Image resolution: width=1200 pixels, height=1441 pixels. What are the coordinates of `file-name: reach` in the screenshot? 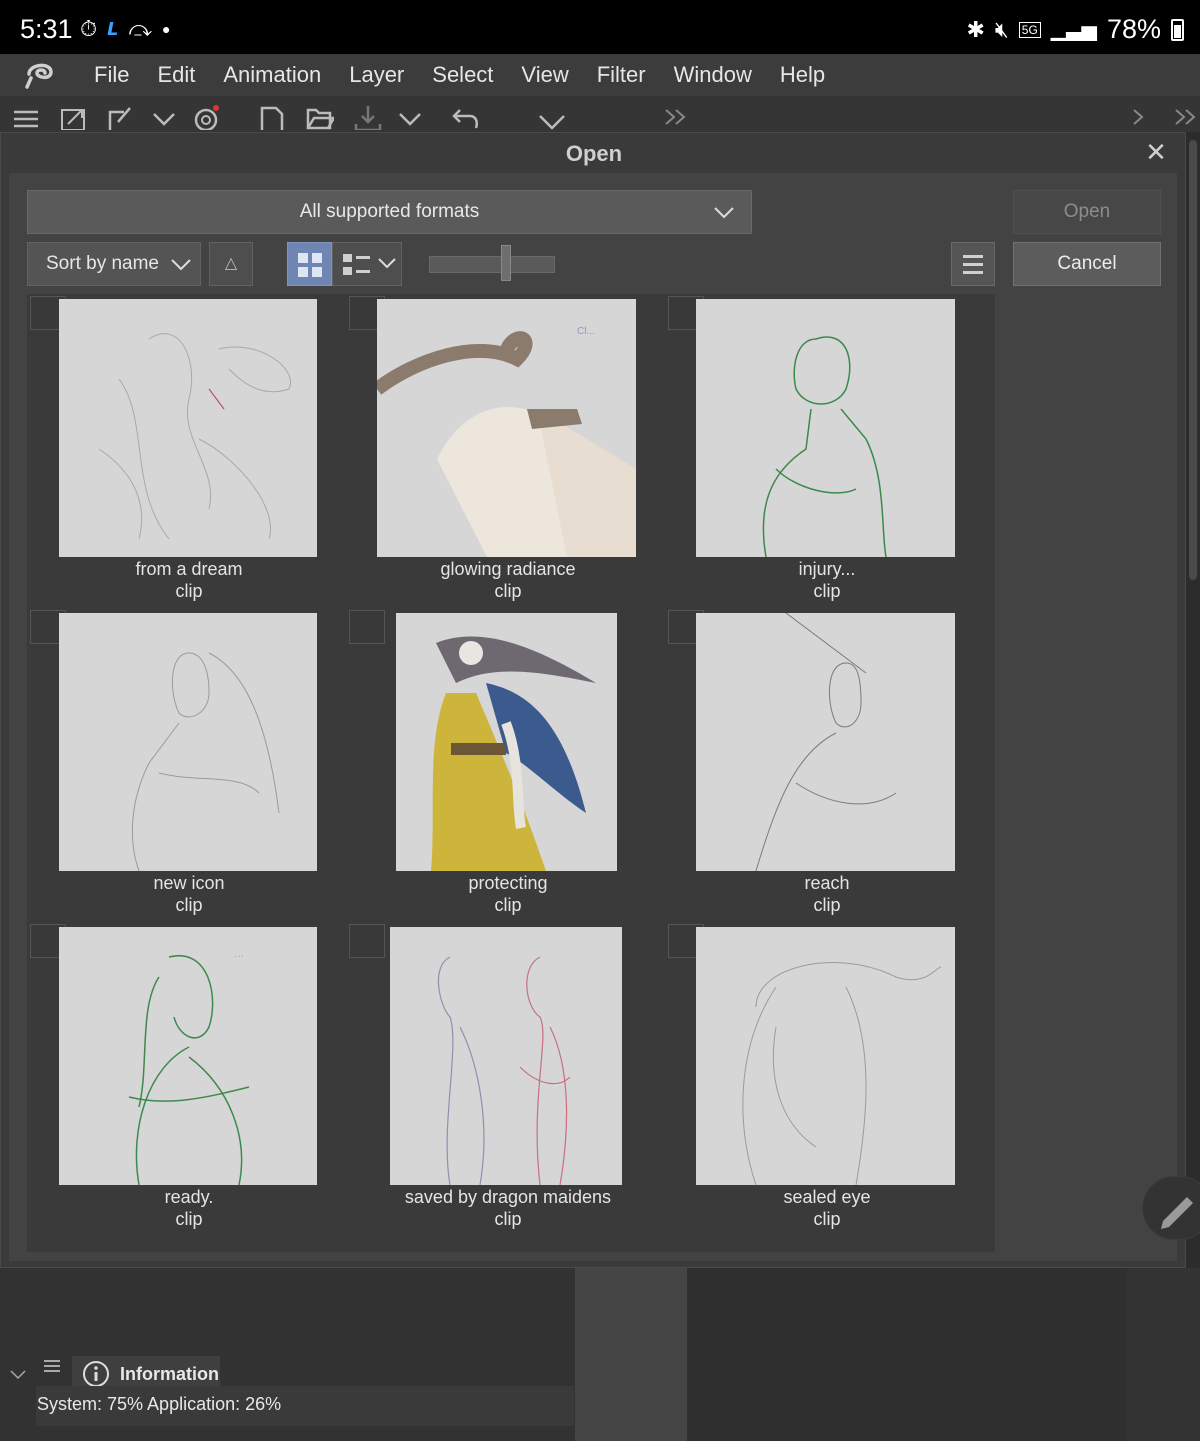 It's located at (827, 883).